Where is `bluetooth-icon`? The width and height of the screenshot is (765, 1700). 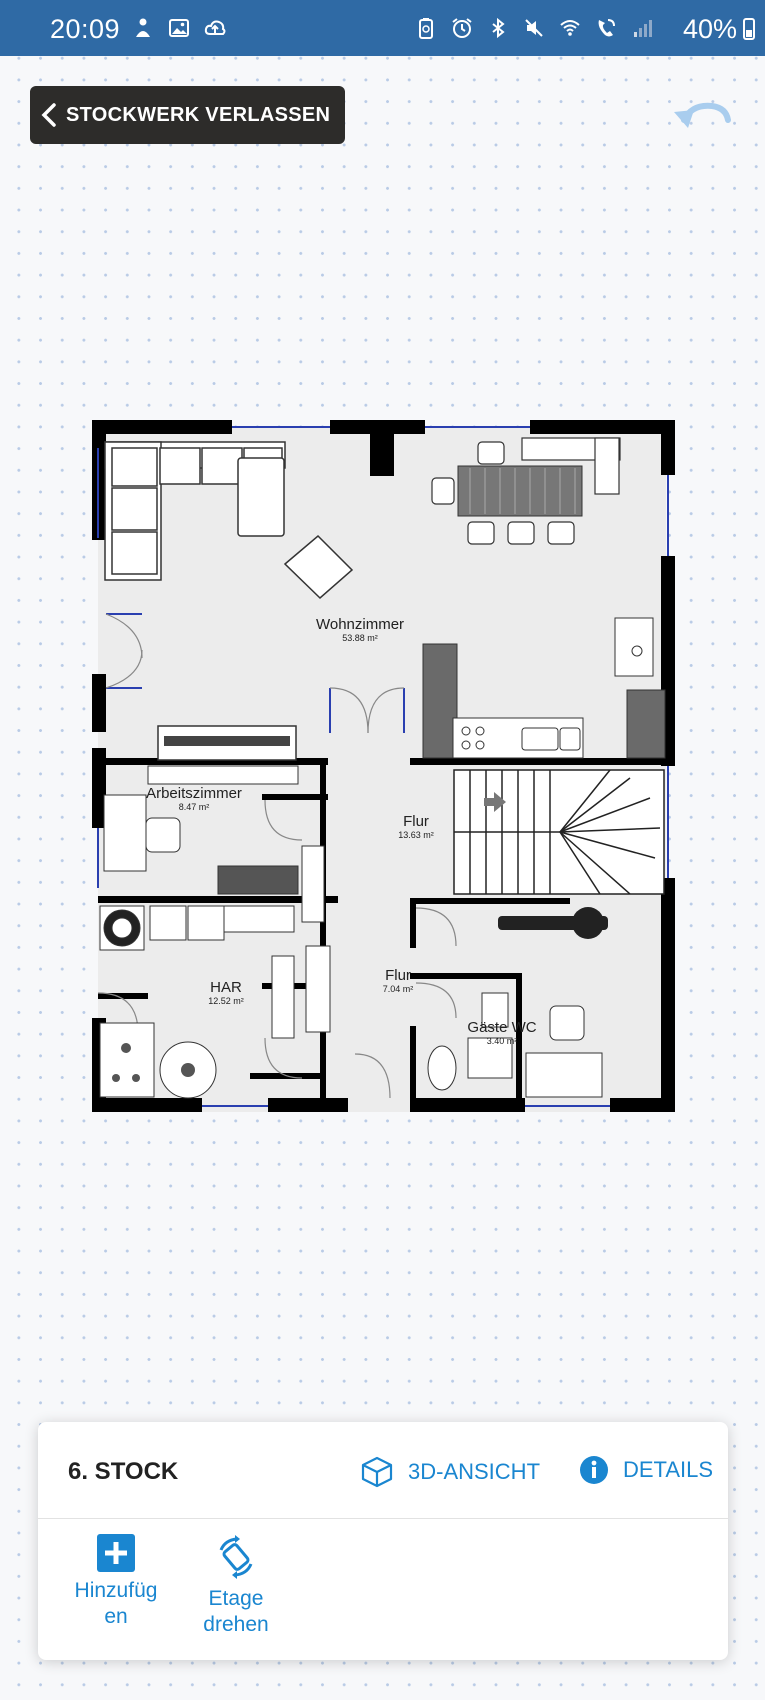 bluetooth-icon is located at coordinates (498, 28).